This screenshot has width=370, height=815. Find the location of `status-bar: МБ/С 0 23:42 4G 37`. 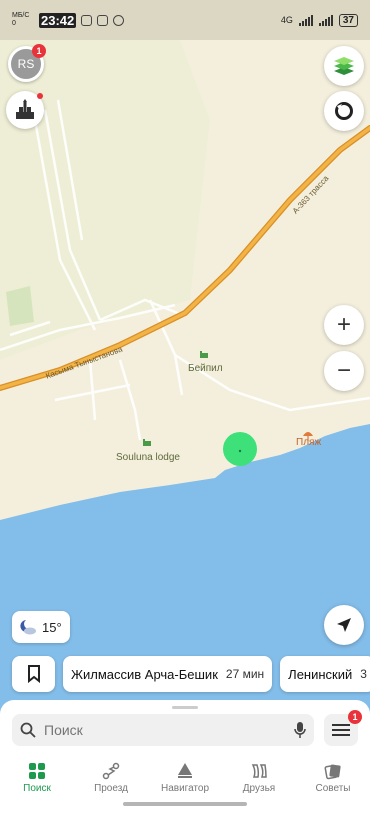

status-bar: МБ/С 0 23:42 4G 37 is located at coordinates (185, 20).